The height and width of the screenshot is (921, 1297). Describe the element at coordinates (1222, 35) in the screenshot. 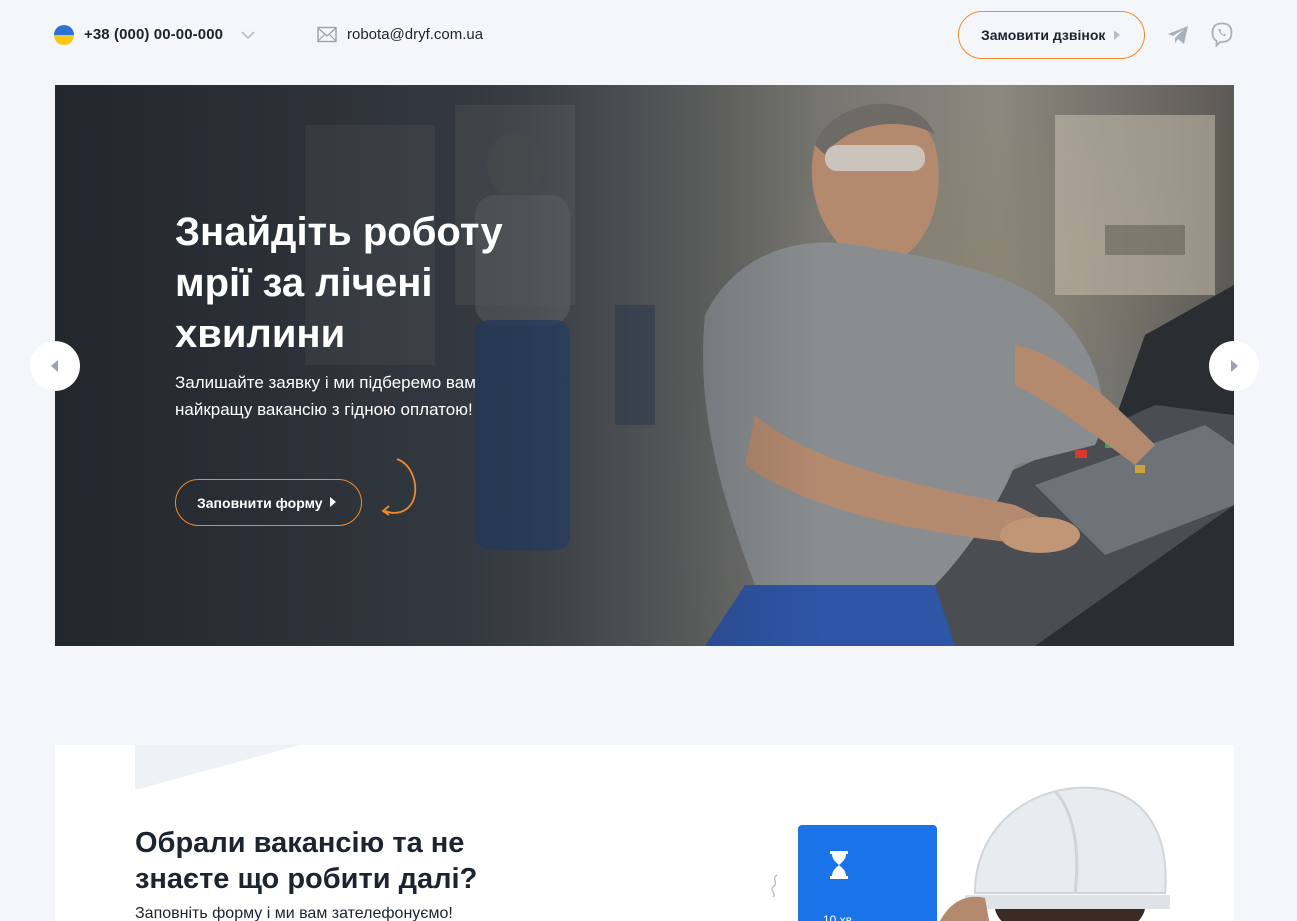

I see `viber-icon` at that location.